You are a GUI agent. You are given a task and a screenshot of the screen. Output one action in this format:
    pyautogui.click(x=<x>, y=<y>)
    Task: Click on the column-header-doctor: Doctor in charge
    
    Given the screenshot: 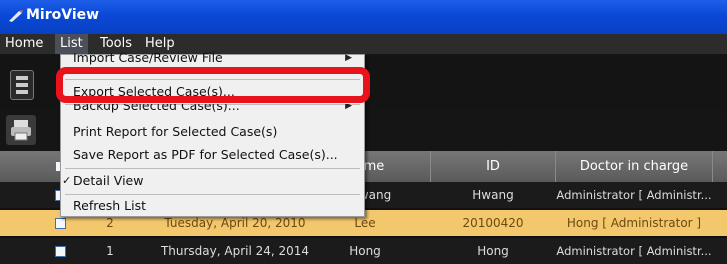 What is the action you would take?
    pyautogui.click(x=634, y=166)
    